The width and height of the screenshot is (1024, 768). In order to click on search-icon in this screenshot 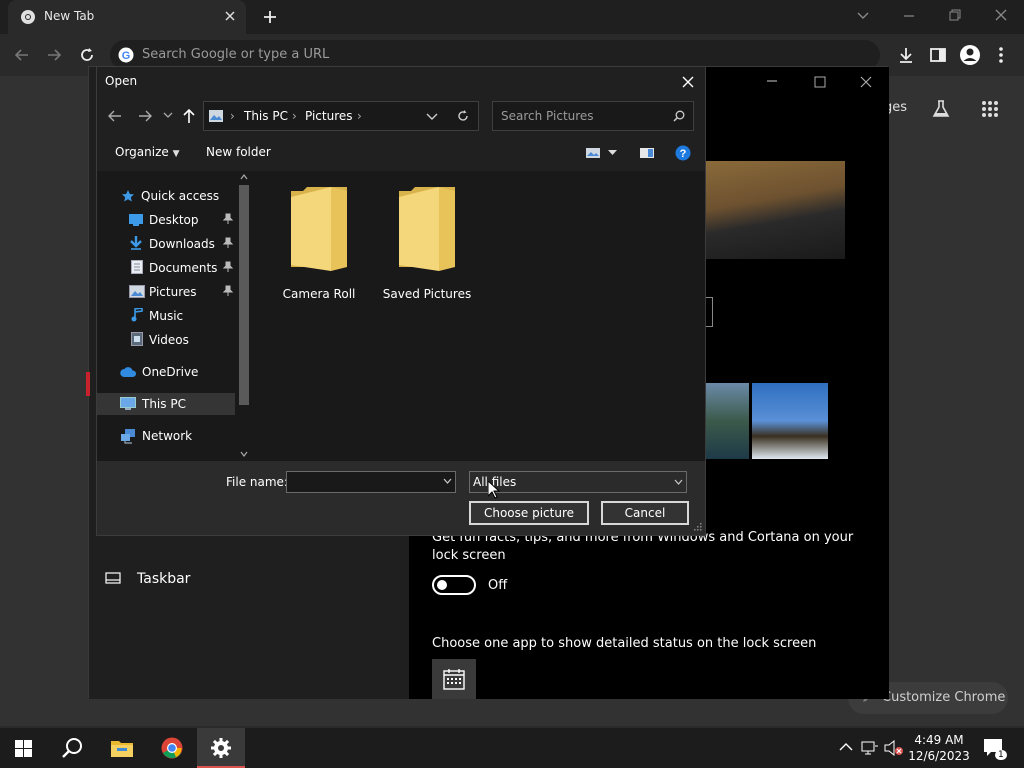, I will do `click(72, 748)`.